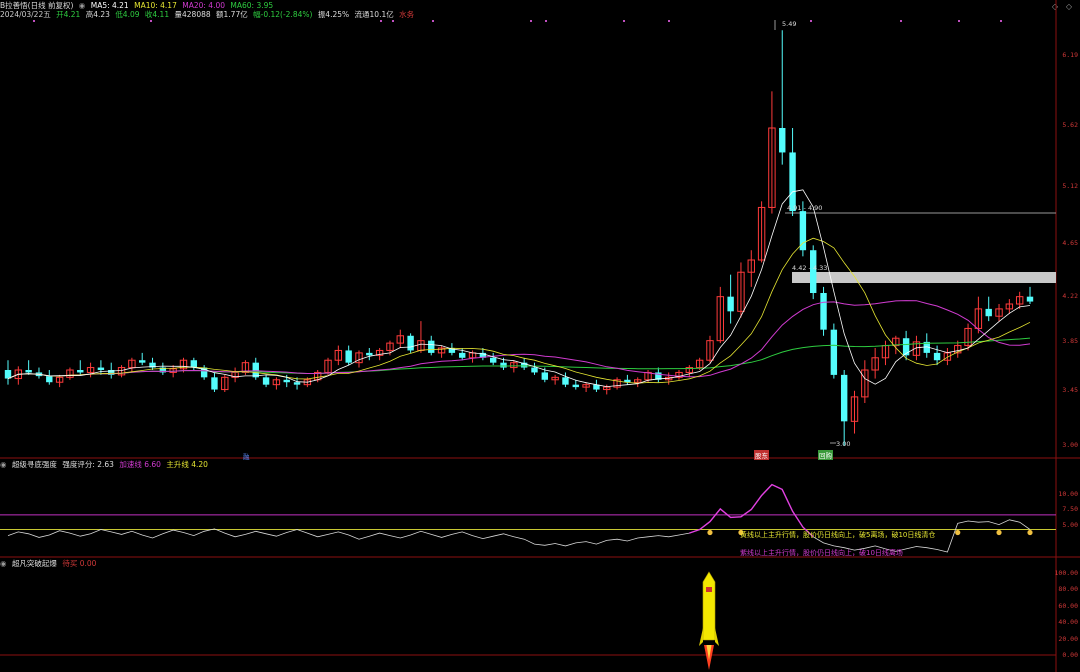 Image resolution: width=1080 pixels, height=672 pixels. Describe the element at coordinates (1070, 655) in the screenshot. I see `ind2-axis-tick: 0.00` at that location.